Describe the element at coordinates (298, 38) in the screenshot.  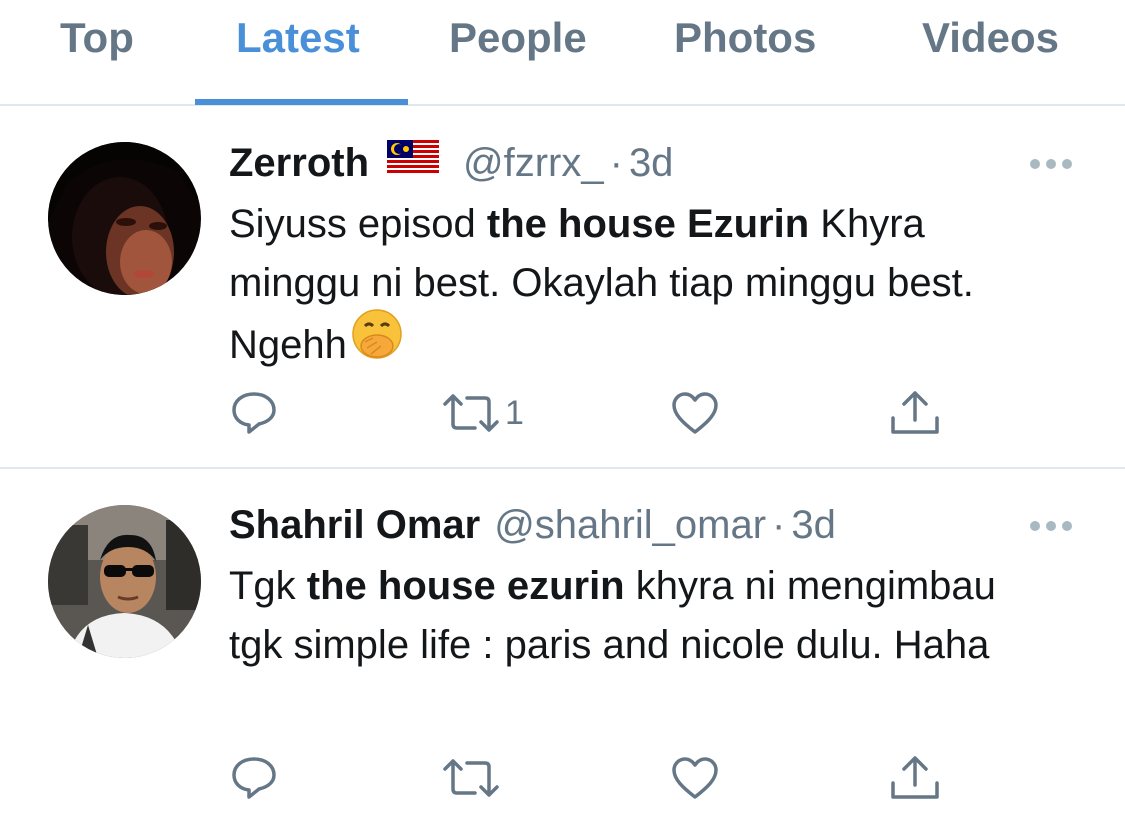
I see `tab-latest: Latest` at that location.